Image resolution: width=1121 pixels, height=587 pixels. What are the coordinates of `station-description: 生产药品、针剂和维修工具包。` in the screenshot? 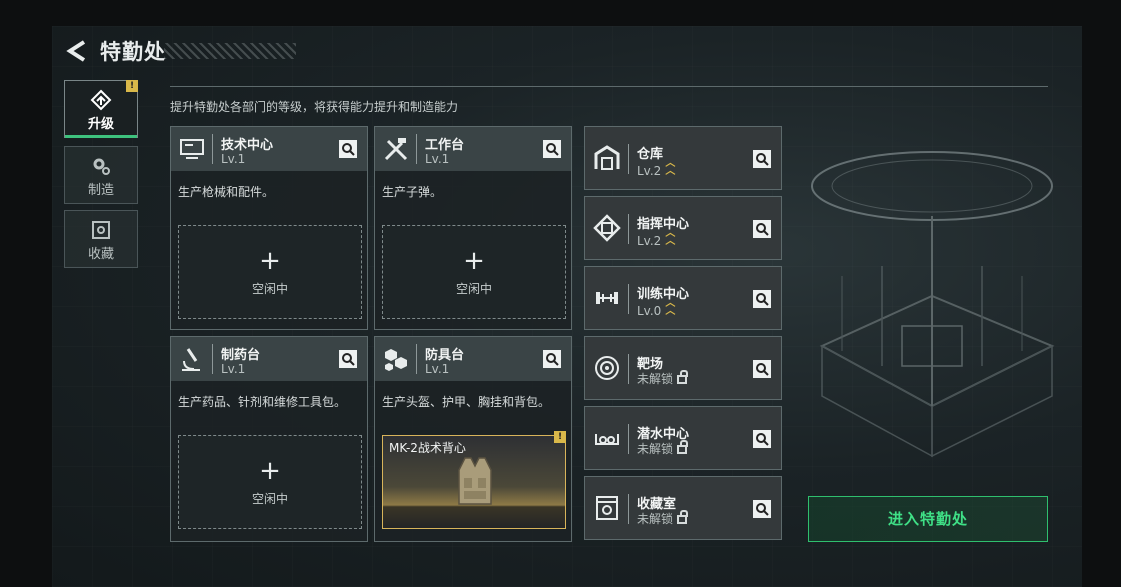 It's located at (262, 402).